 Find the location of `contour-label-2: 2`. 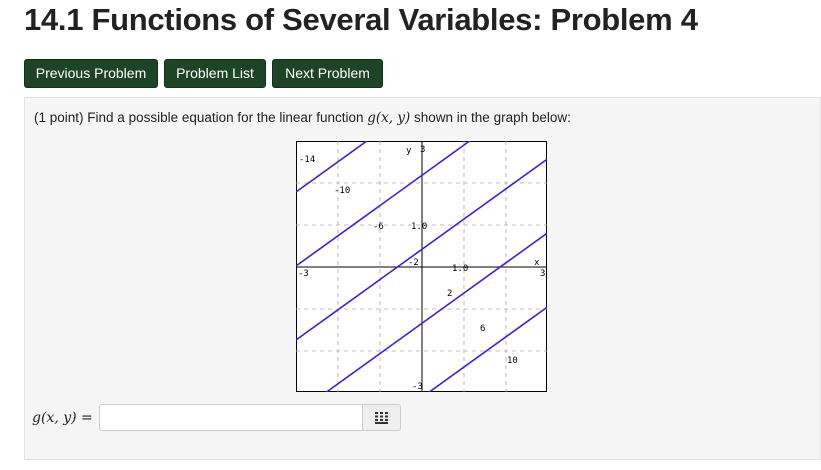

contour-label-2: 2 is located at coordinates (449, 294).